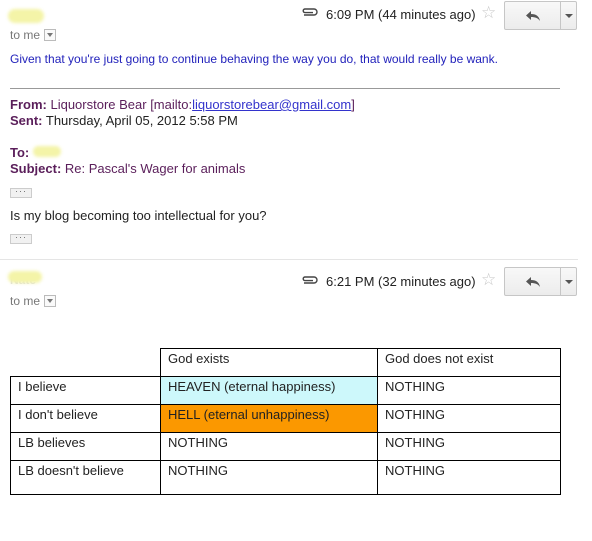 The width and height of the screenshot is (592, 541). I want to click on chevron-down-icon, so click(568, 15).